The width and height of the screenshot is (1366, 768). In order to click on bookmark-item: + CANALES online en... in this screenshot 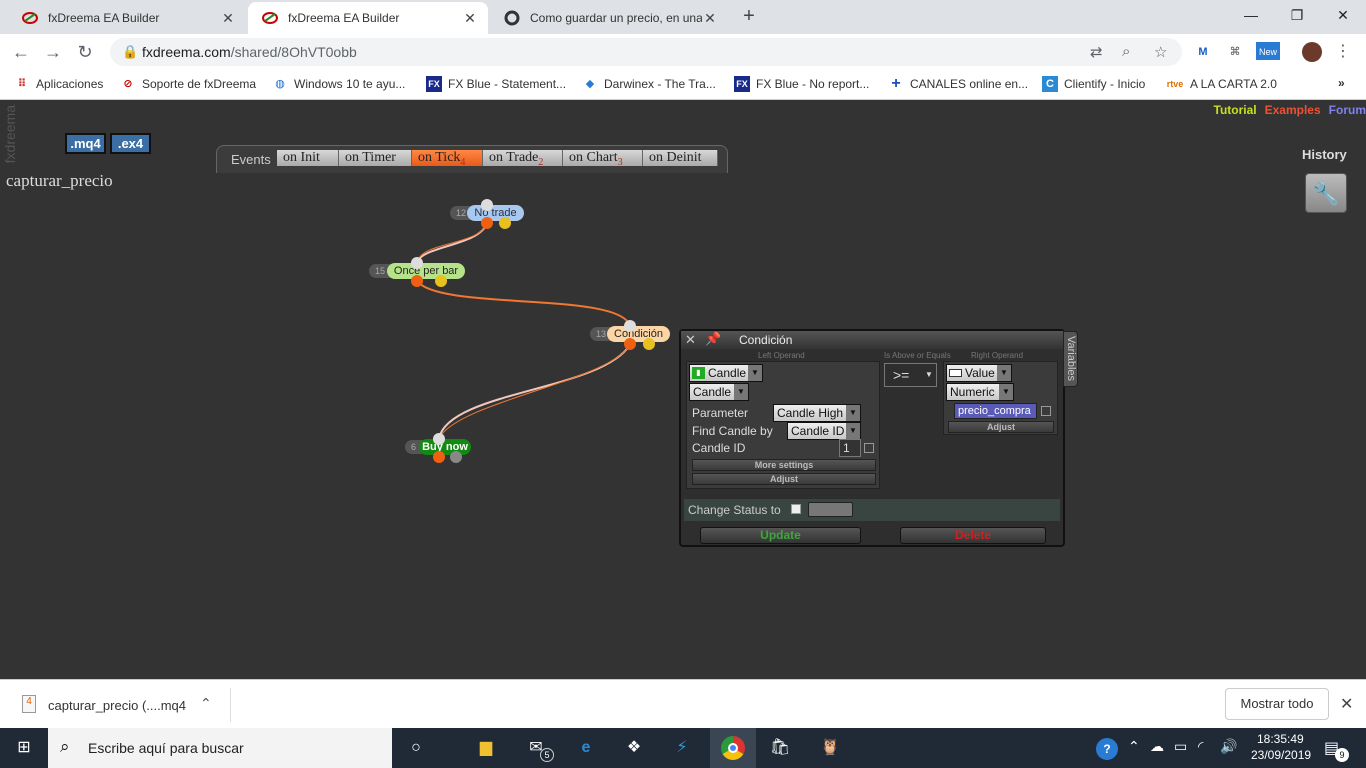, I will do `click(958, 84)`.